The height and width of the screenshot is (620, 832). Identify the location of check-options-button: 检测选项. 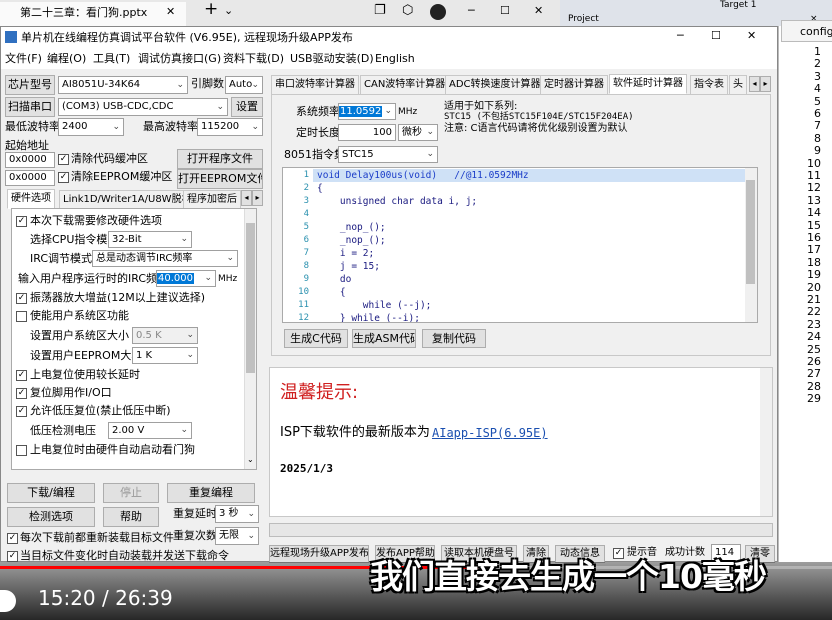
(51, 517).